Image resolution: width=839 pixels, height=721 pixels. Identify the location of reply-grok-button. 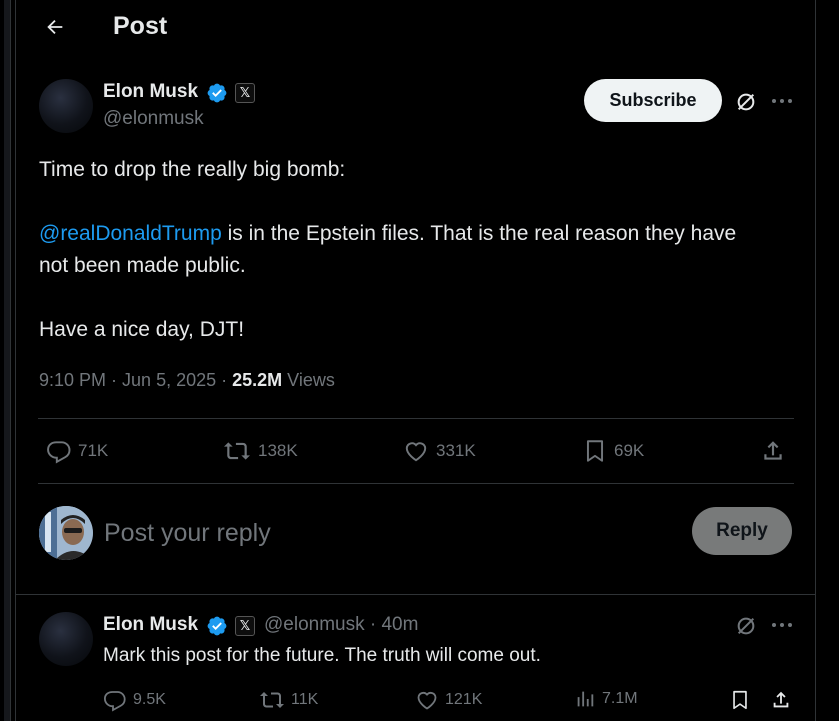
(746, 626).